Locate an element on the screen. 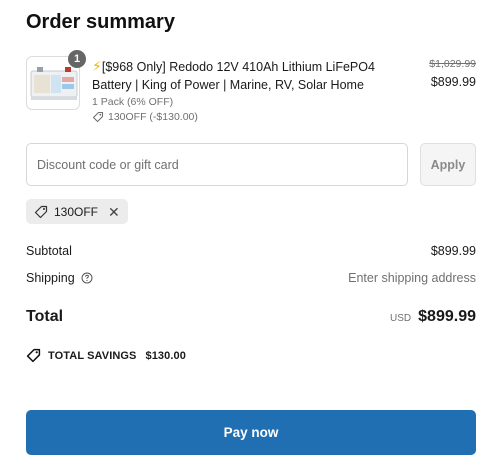 The height and width of the screenshot is (463, 500). compare-at-price: $1,029.99 is located at coordinates (452, 64).